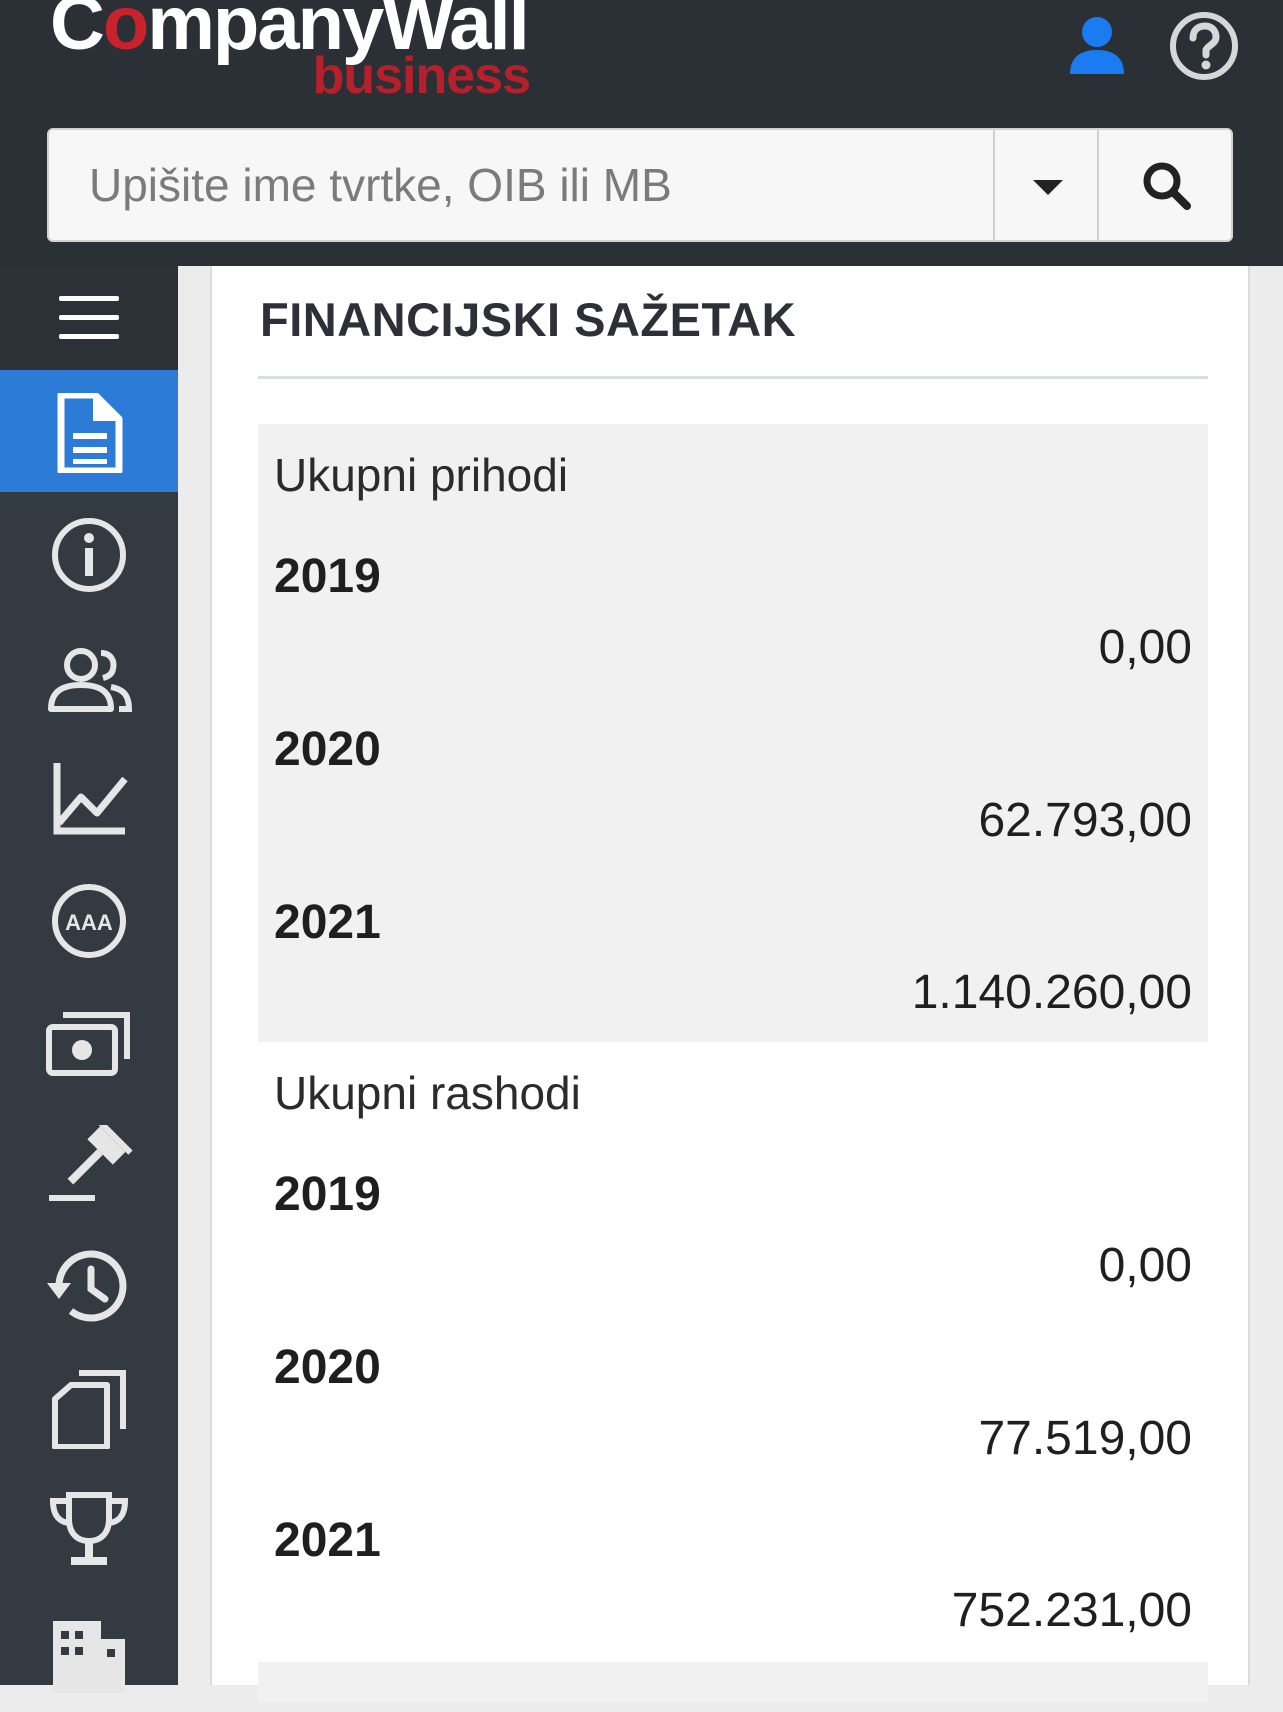 Image resolution: width=1283 pixels, height=1712 pixels. I want to click on gavel-icon, so click(91, 1163).